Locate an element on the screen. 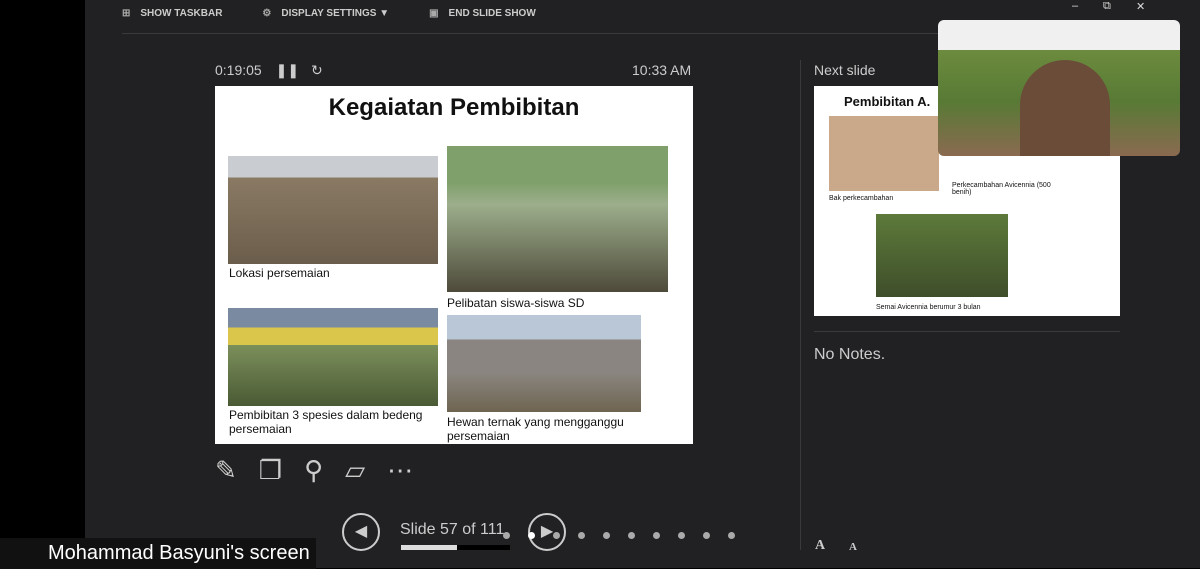 Image resolution: width=1200 pixels, height=569 pixels. speaker-notes: No Notes. is located at coordinates (850, 354).